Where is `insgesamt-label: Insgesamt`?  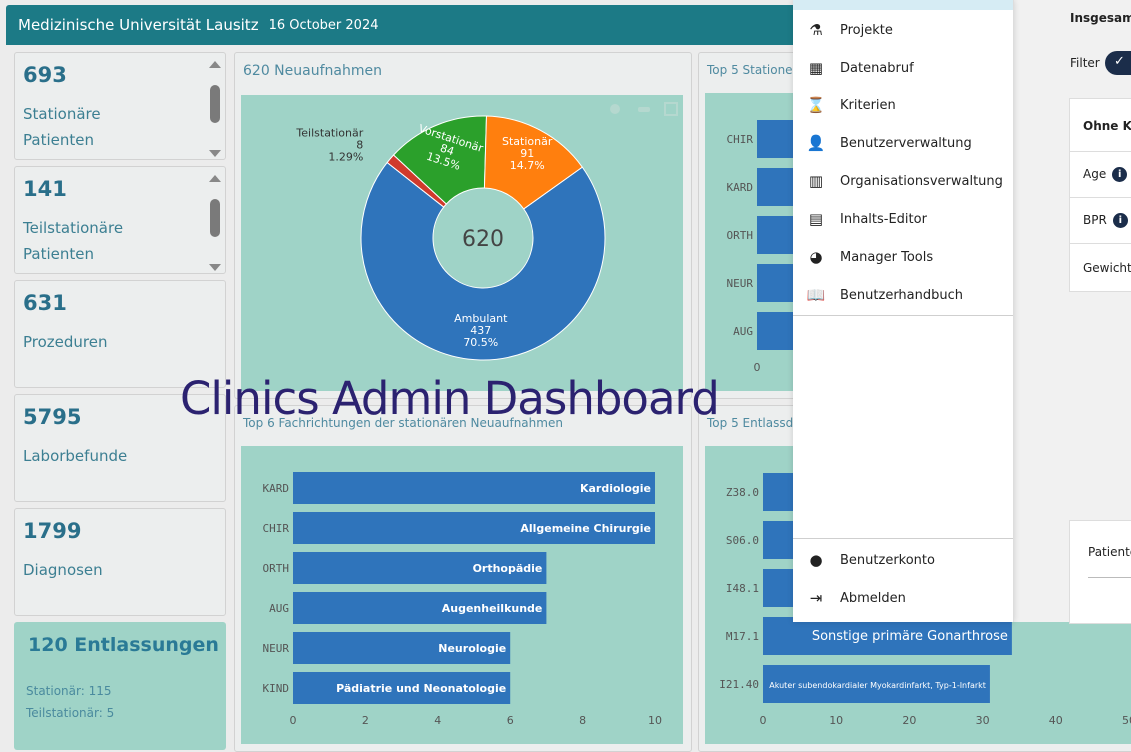
insgesamt-label: Insgesamt is located at coordinates (1100, 18).